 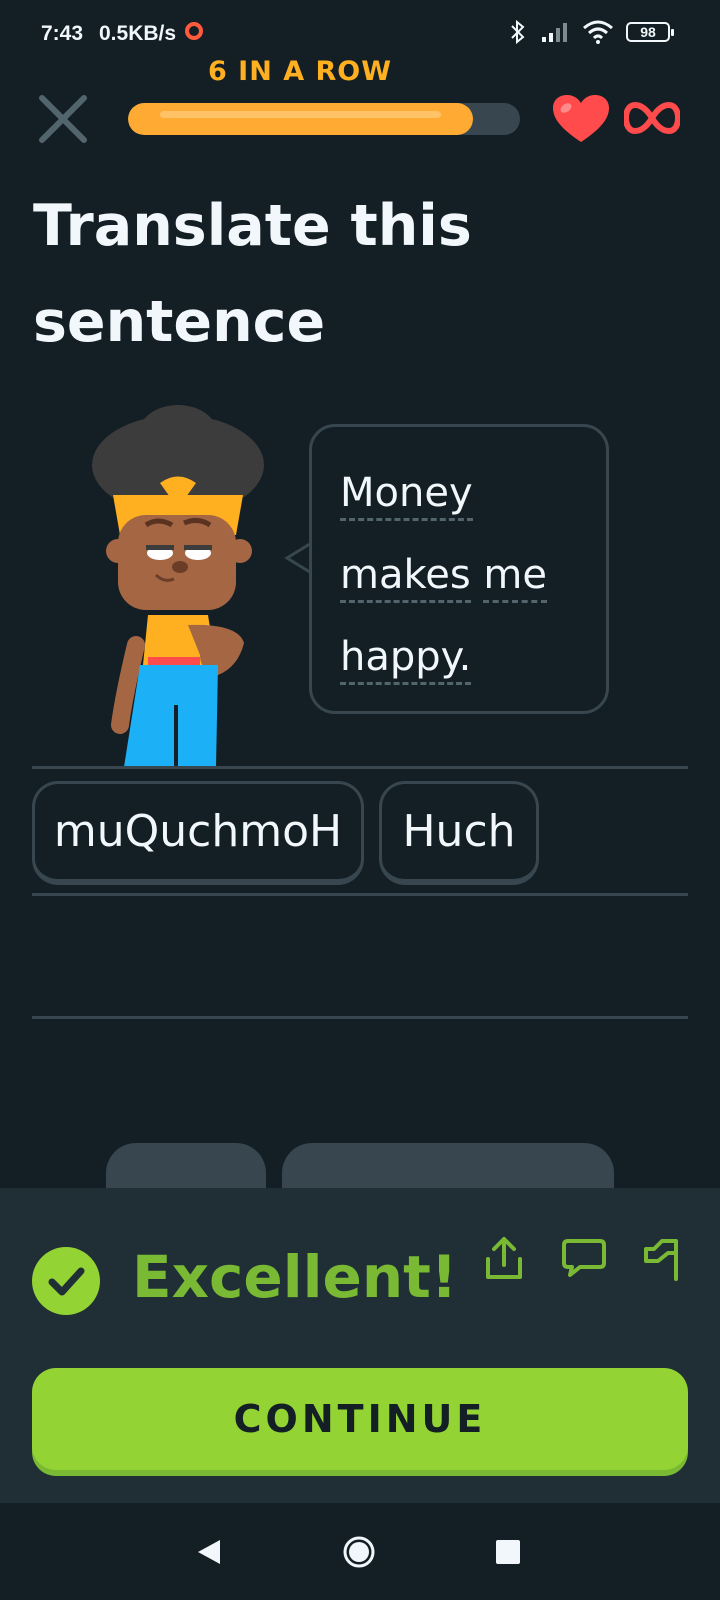 I want to click on status-time: 7:43, so click(x=62, y=33).